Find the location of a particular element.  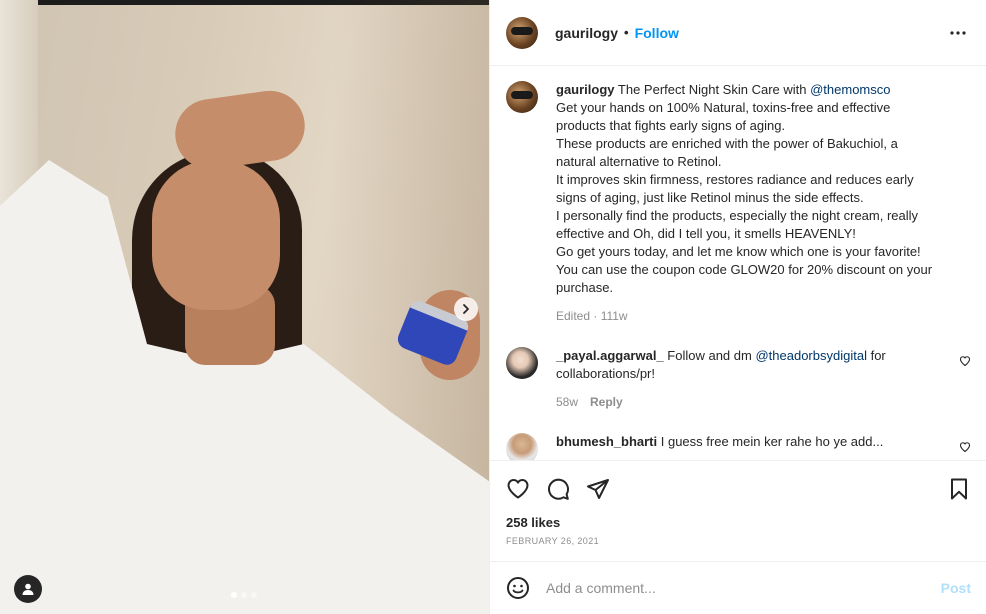

carousel-next-button is located at coordinates (466, 309).